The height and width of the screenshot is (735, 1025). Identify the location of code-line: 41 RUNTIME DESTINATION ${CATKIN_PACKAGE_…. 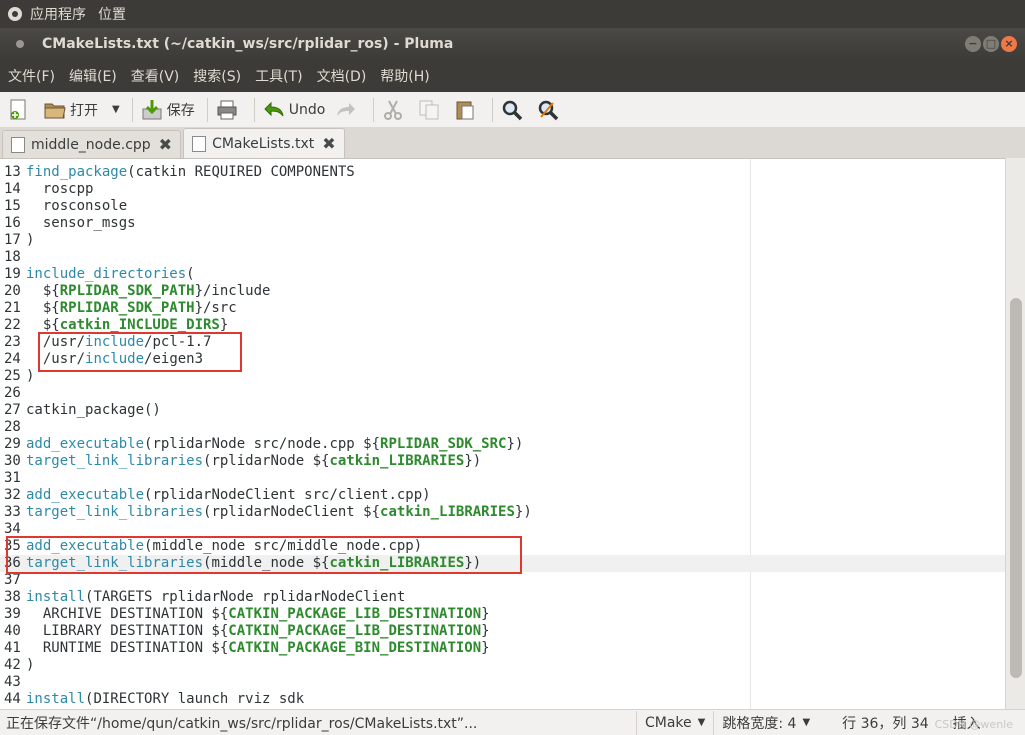
(245, 648).